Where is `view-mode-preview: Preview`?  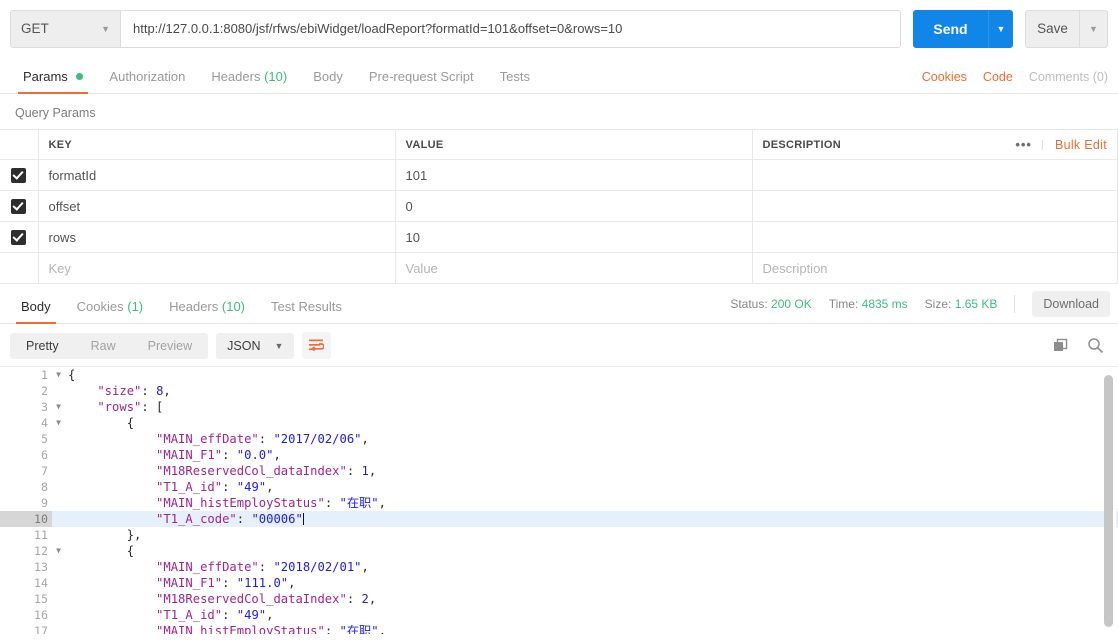 view-mode-preview: Preview is located at coordinates (170, 346).